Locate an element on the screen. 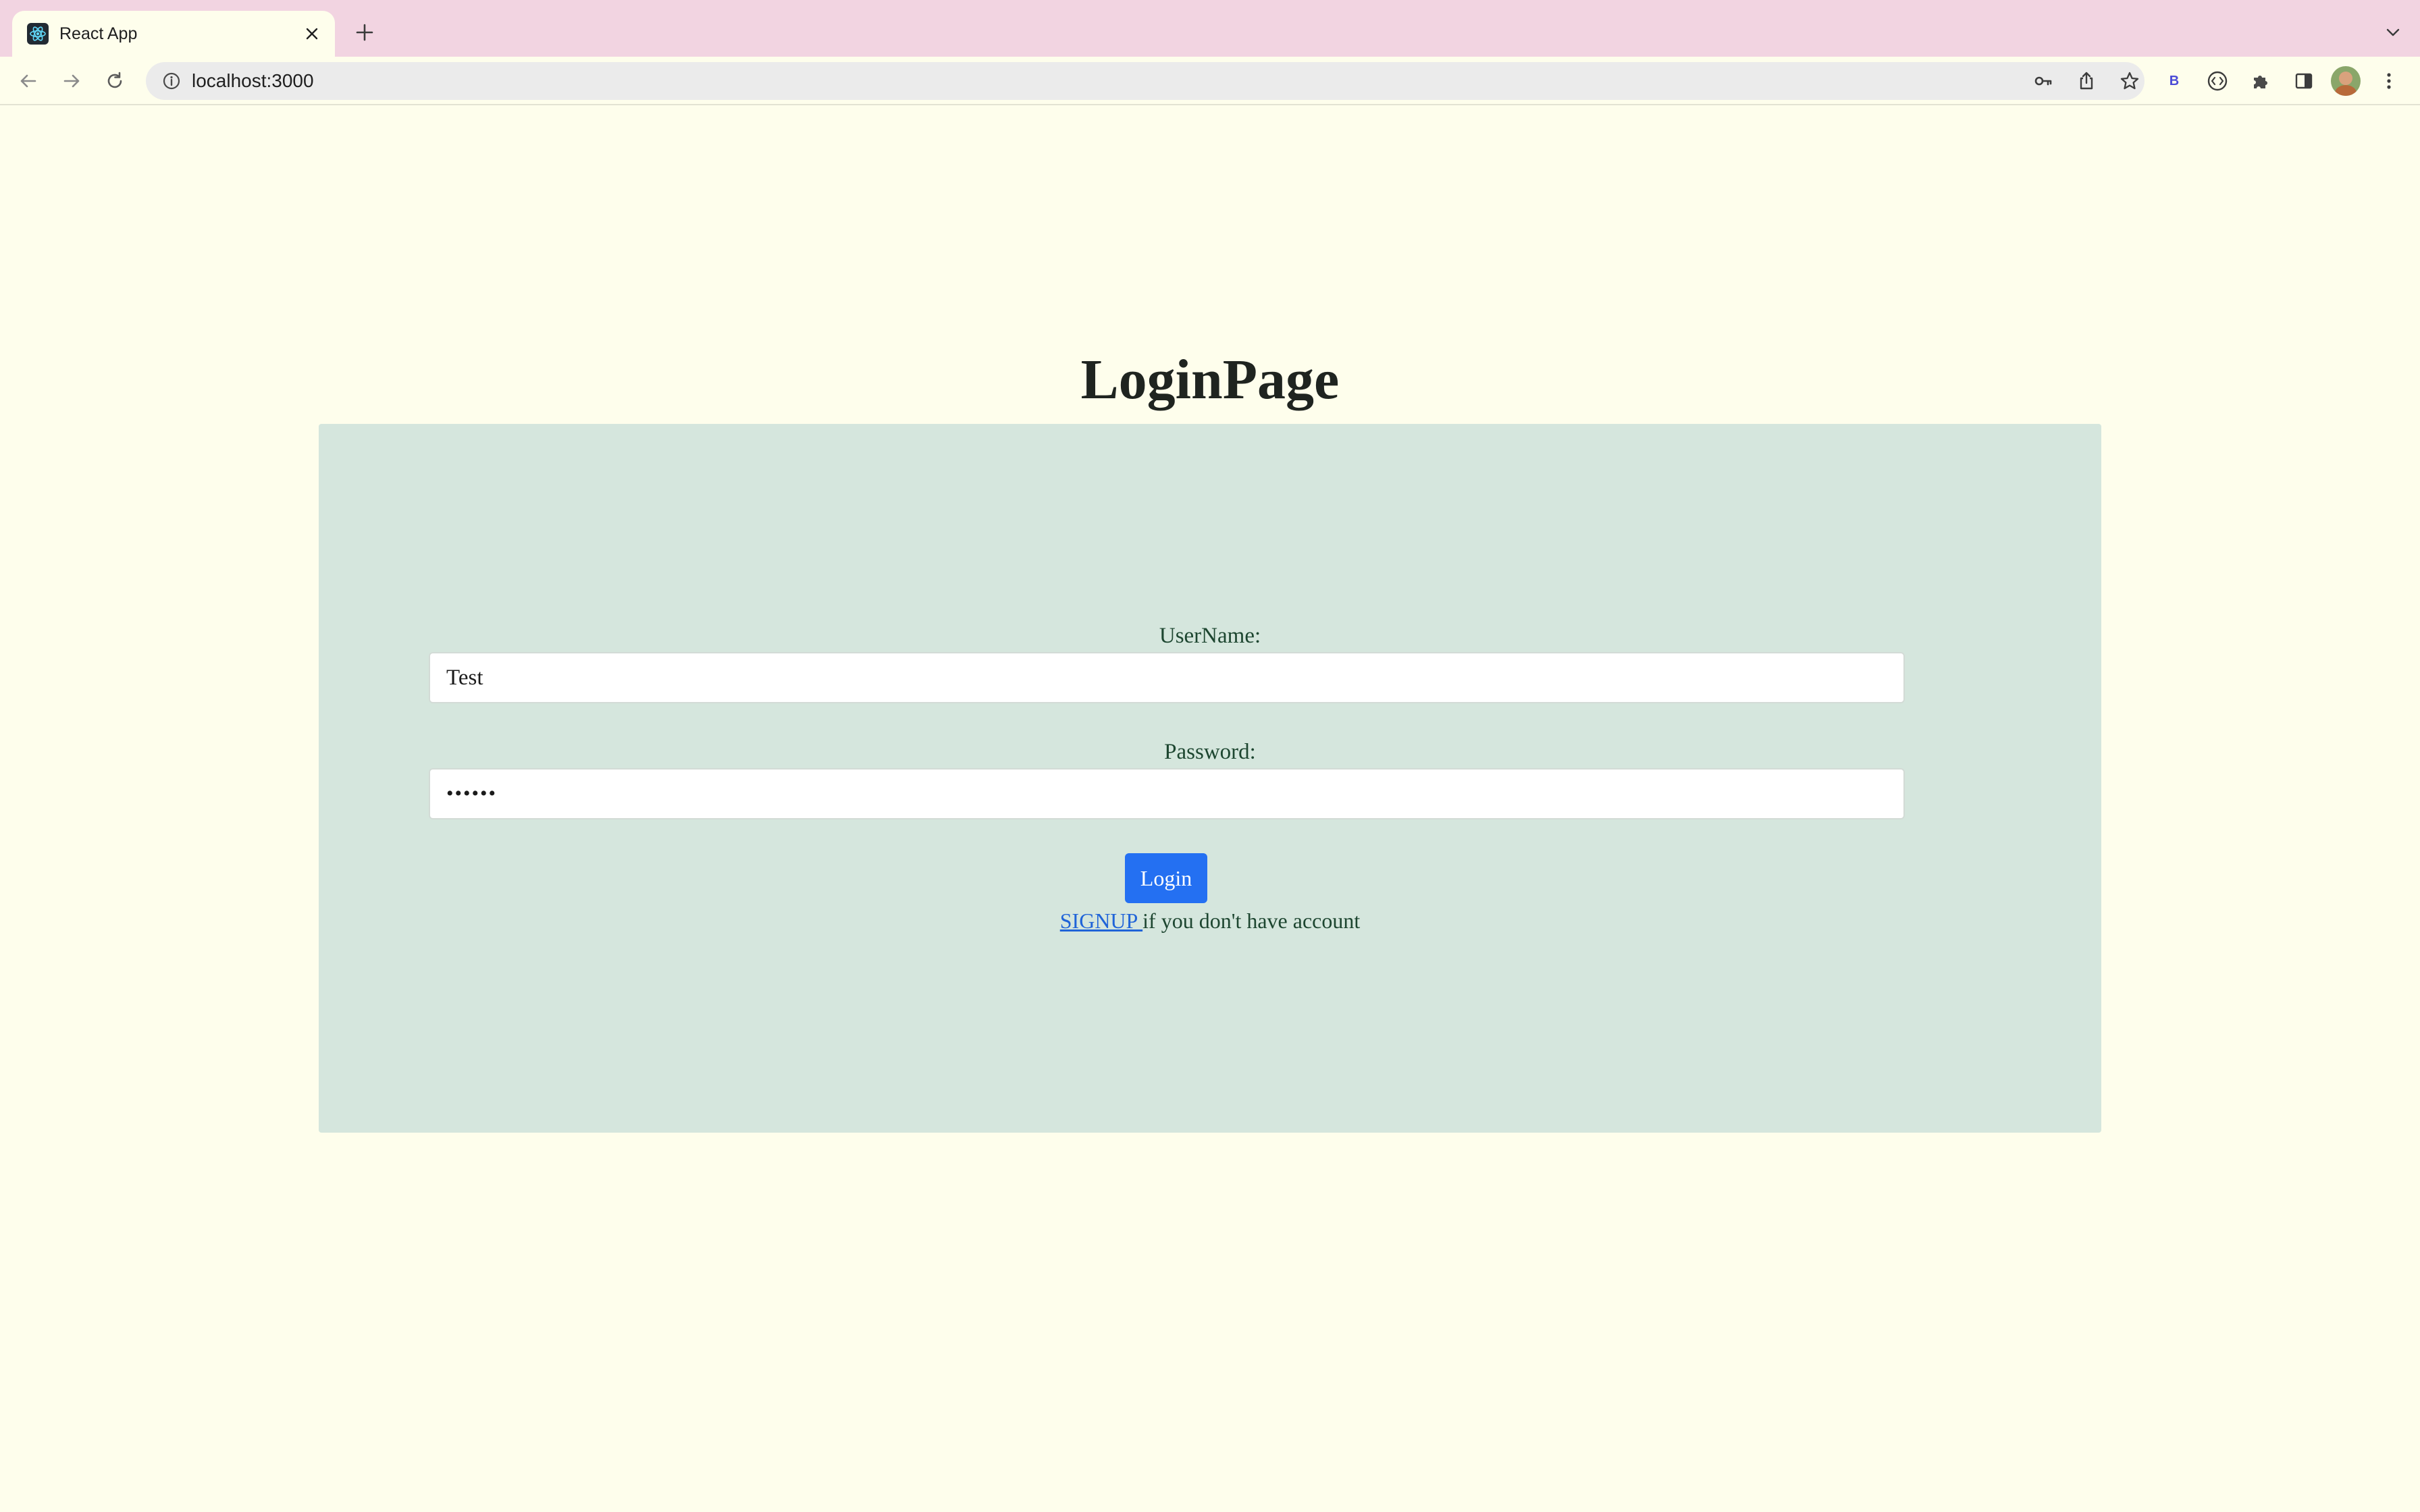 This screenshot has width=2420, height=1512. kebab-menu-icon is located at coordinates (2389, 81).